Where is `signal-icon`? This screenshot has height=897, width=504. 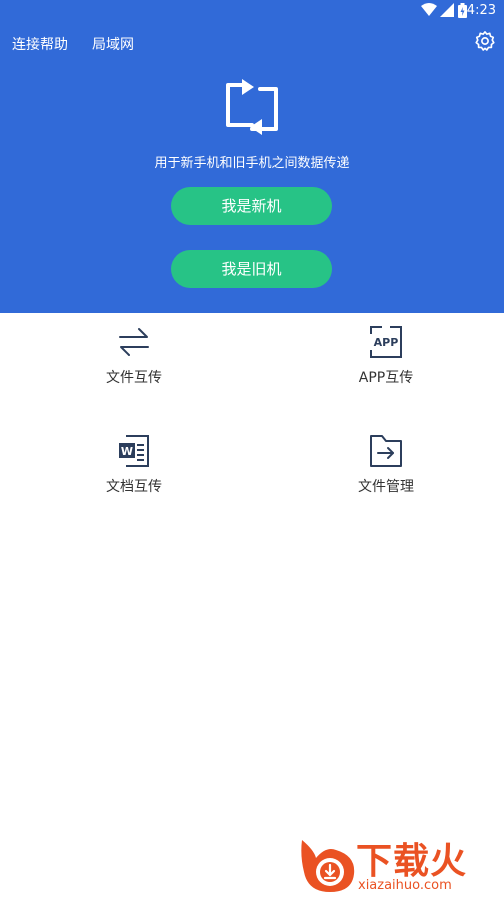
signal-icon is located at coordinates (447, 10).